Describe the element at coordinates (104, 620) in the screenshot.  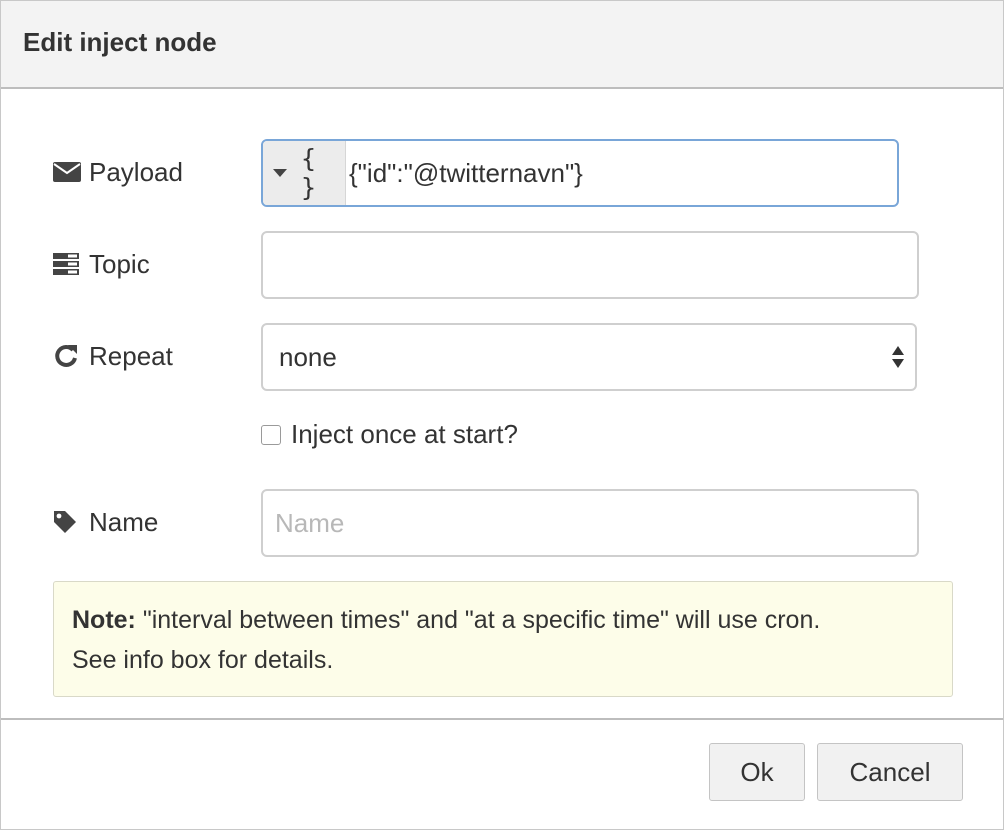
I see `note-bold: Note:` at that location.